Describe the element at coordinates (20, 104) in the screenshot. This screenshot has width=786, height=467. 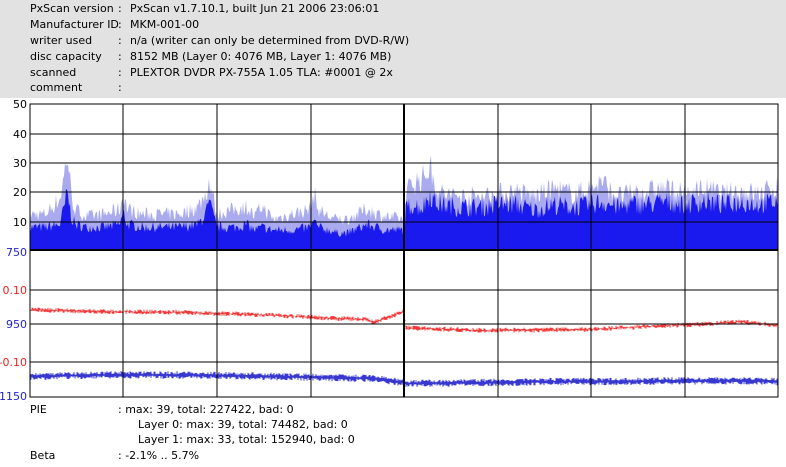
I see `pie-y-tick-label: 50` at that location.